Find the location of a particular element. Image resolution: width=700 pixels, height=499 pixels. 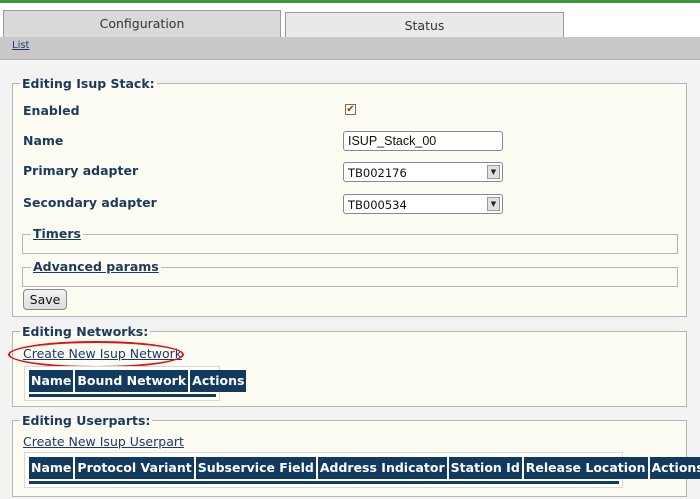

stack-legend: Editing Isup Stack: is located at coordinates (88, 83).